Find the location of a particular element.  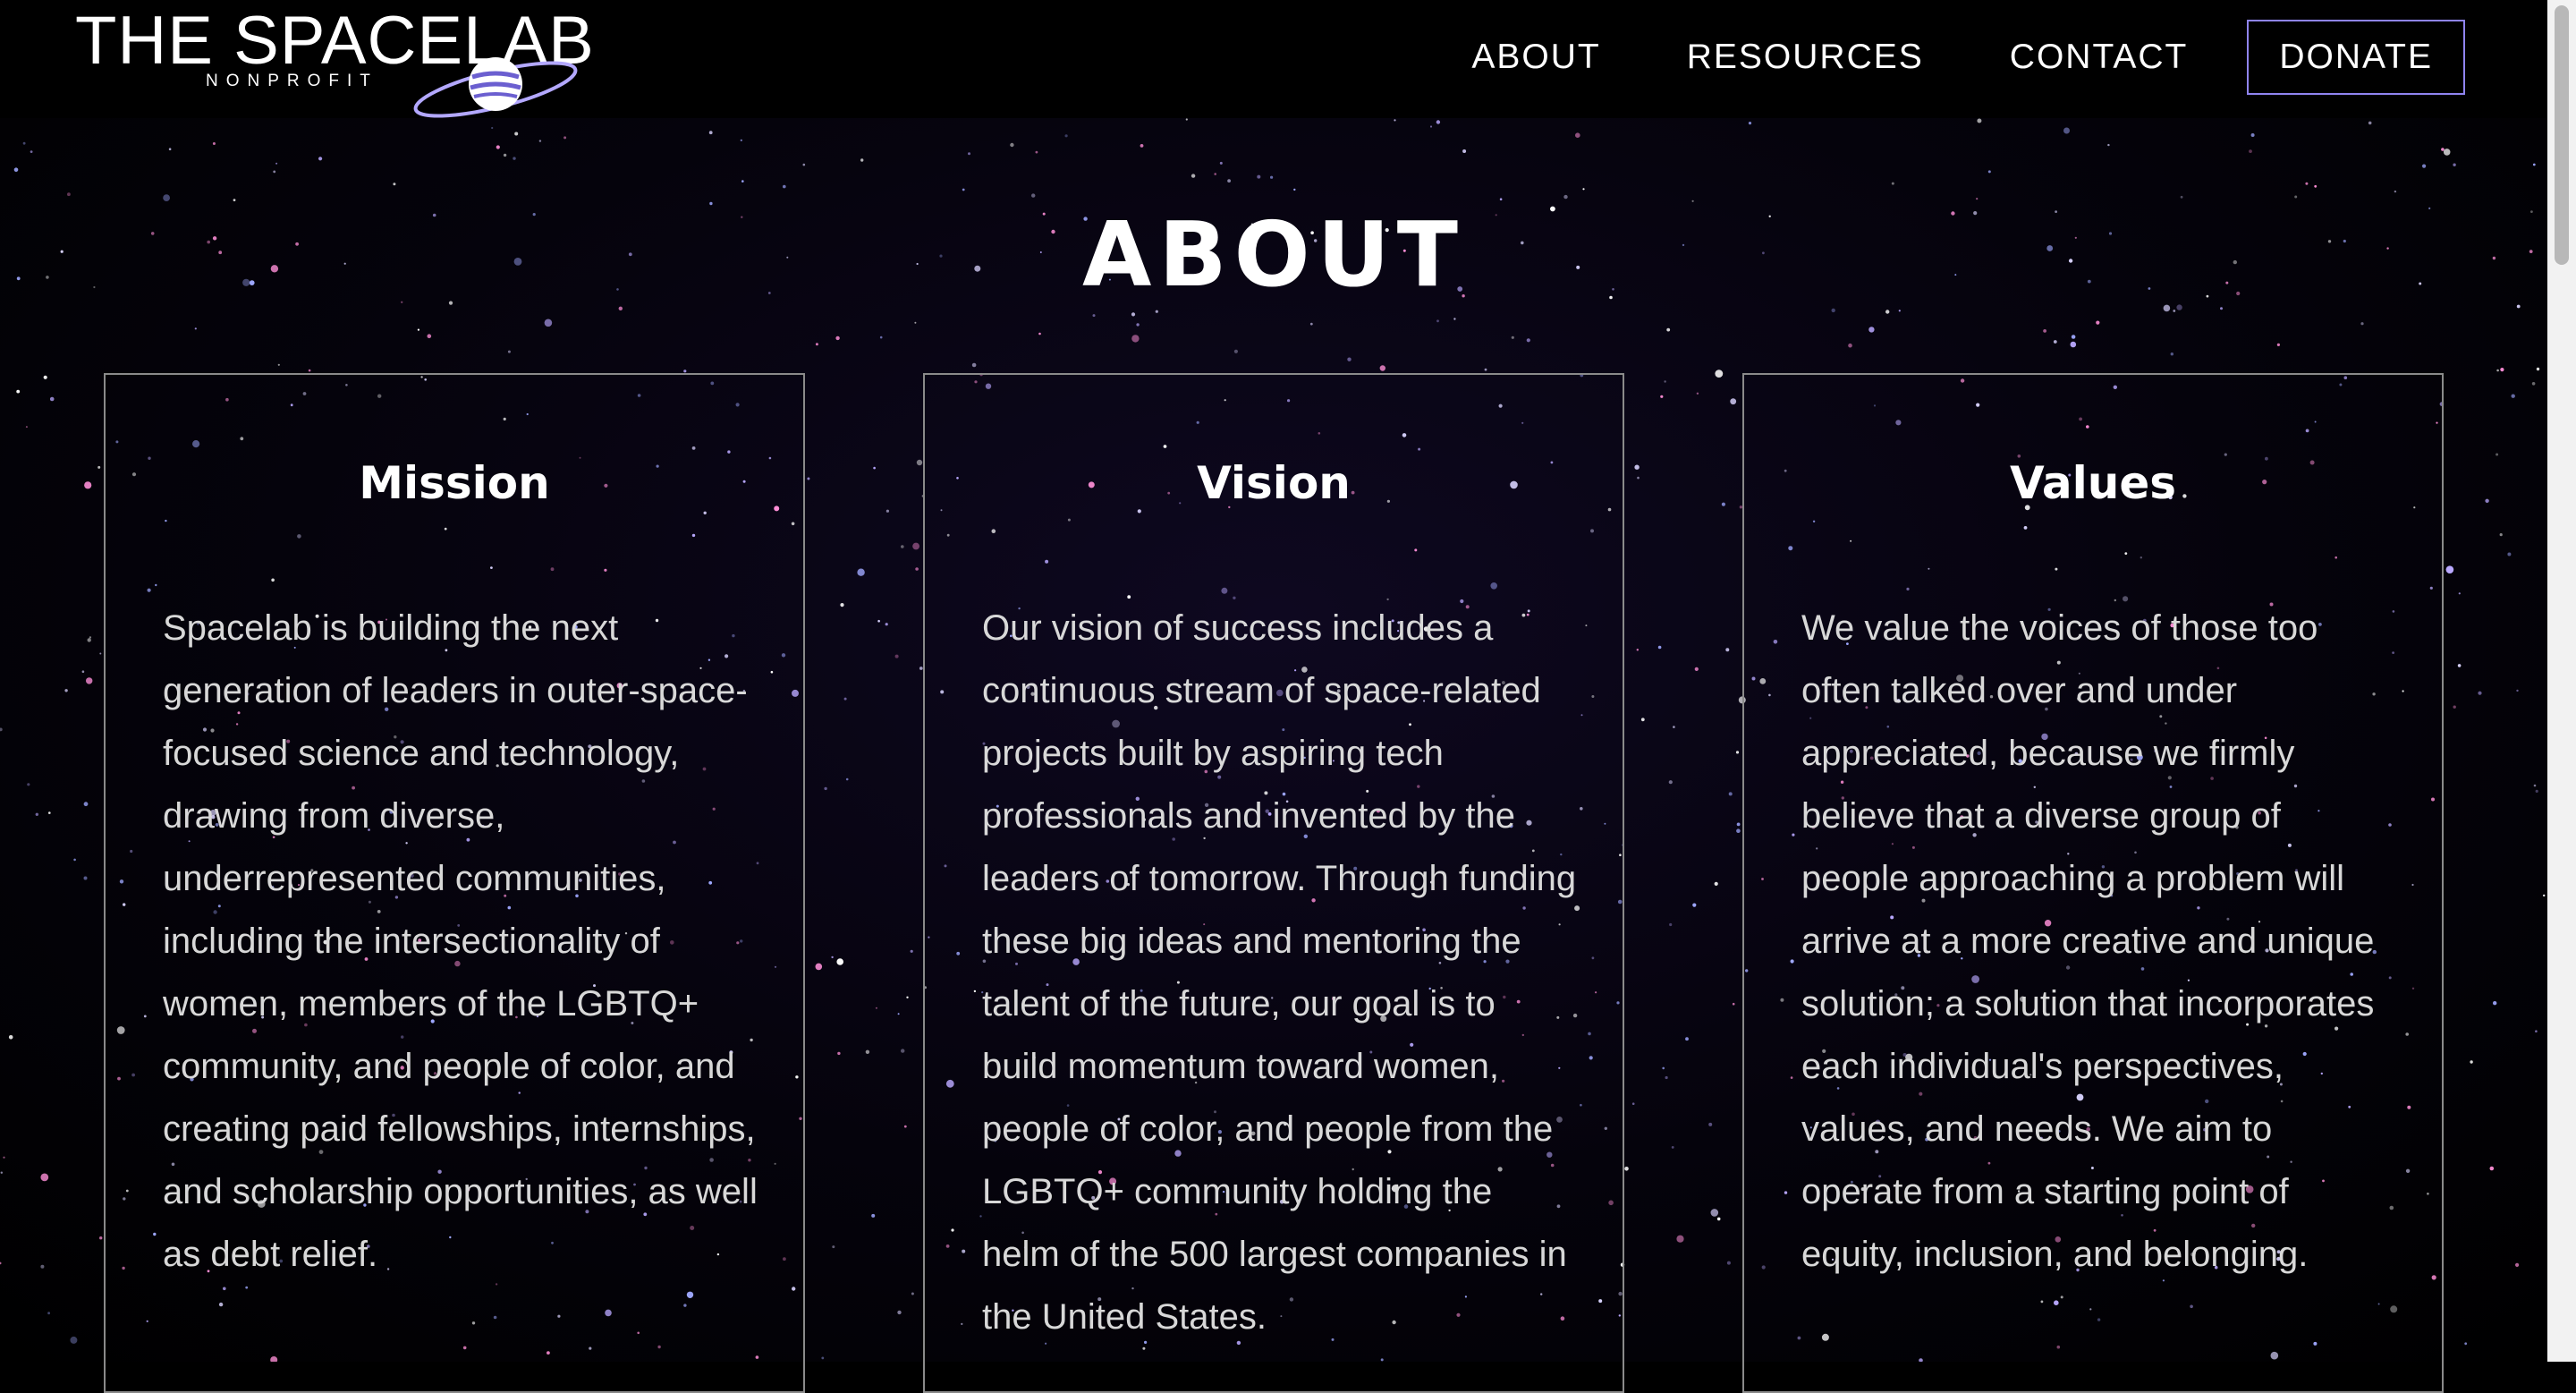

spacelab-logo: THE SPACELAB NONPROFIT is located at coordinates (334, 62).